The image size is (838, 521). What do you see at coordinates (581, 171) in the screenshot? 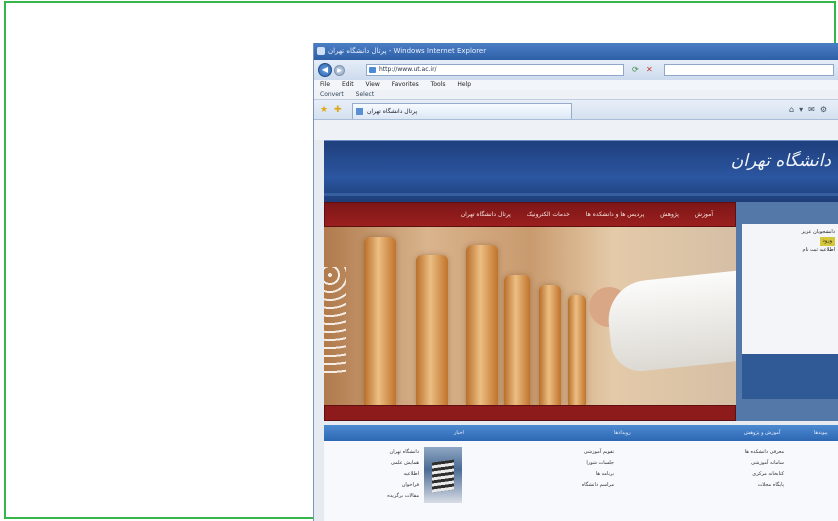
I see `site-header: دانشگاه تهران` at bounding box center [581, 171].